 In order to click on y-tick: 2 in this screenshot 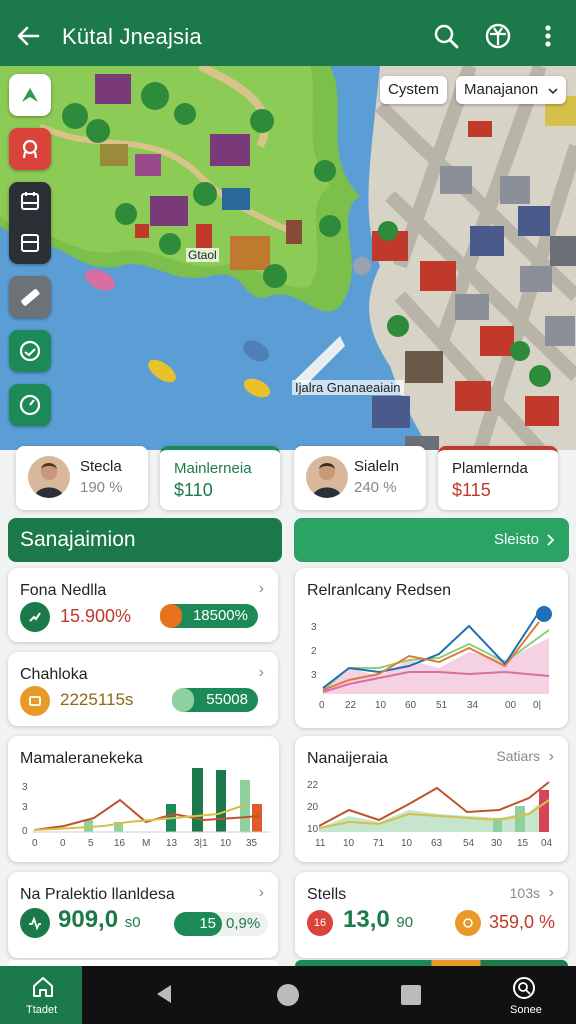, I will do `click(314, 651)`.